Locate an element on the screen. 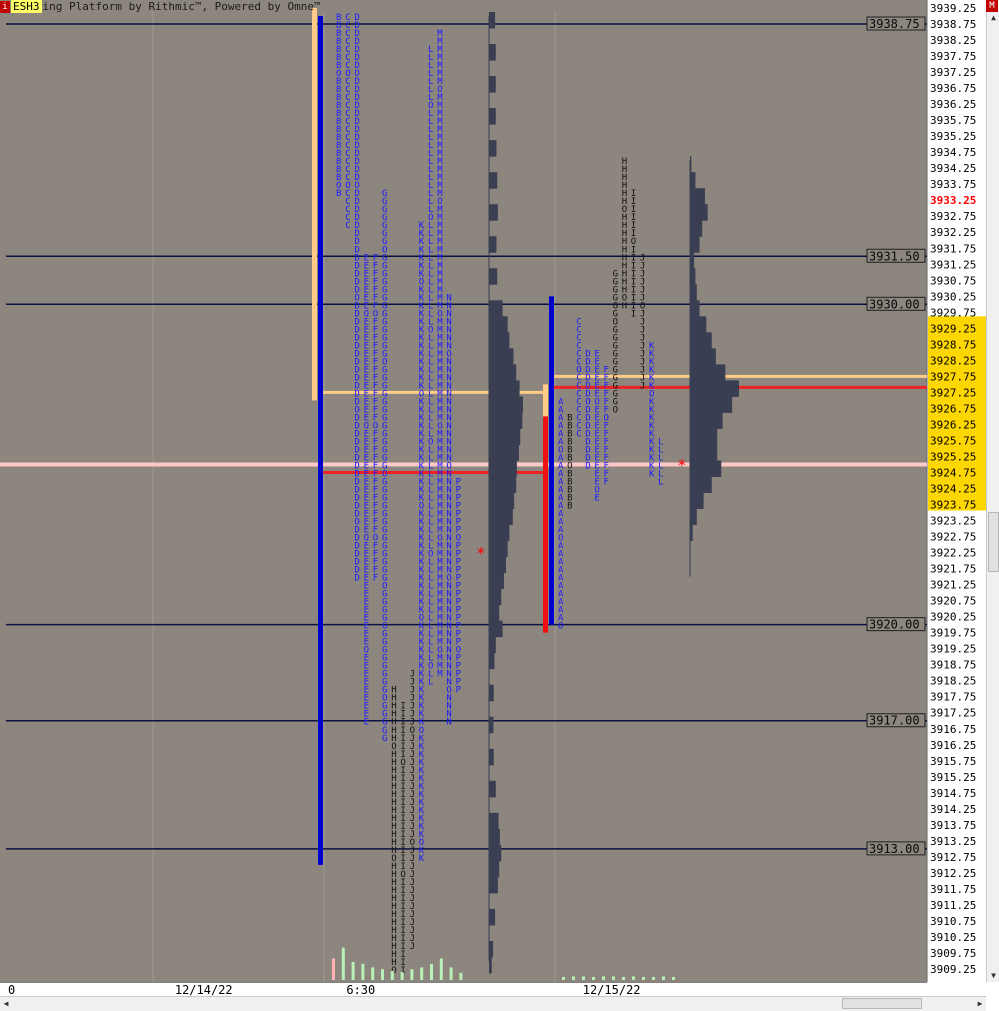  price-tick-label: 3909.25 is located at coordinates (953, 969).